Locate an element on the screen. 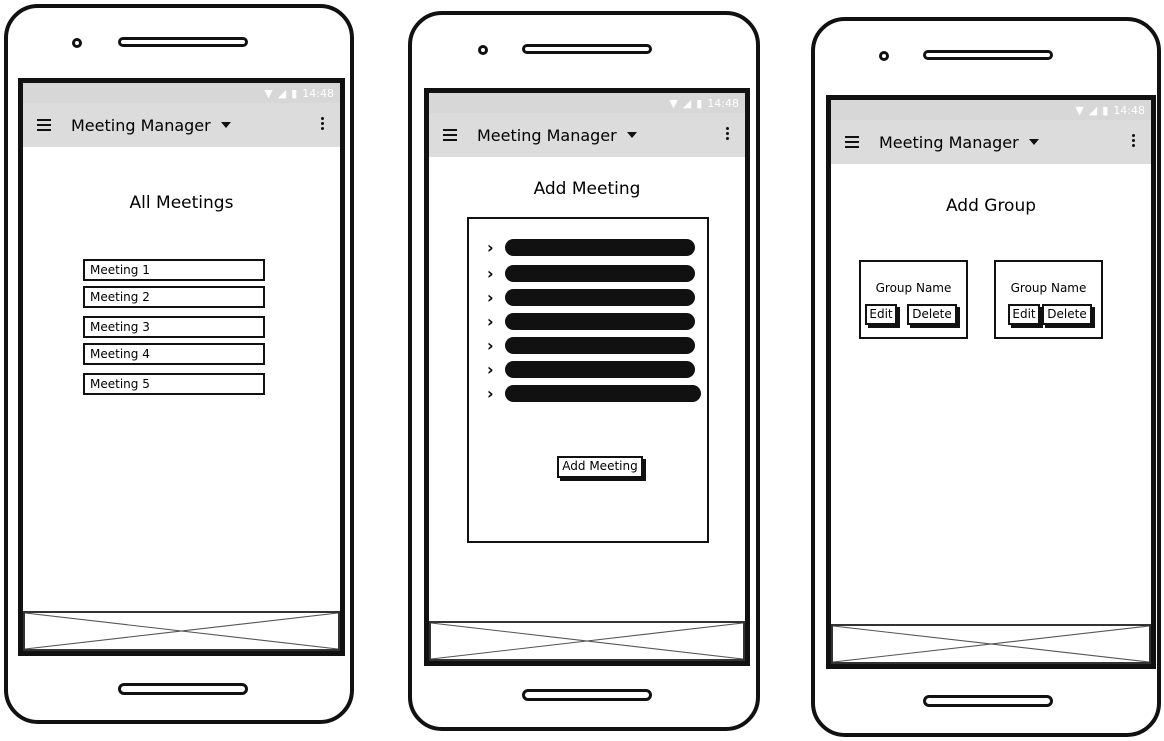  meeting-item: Meeting 4 is located at coordinates (174, 354).